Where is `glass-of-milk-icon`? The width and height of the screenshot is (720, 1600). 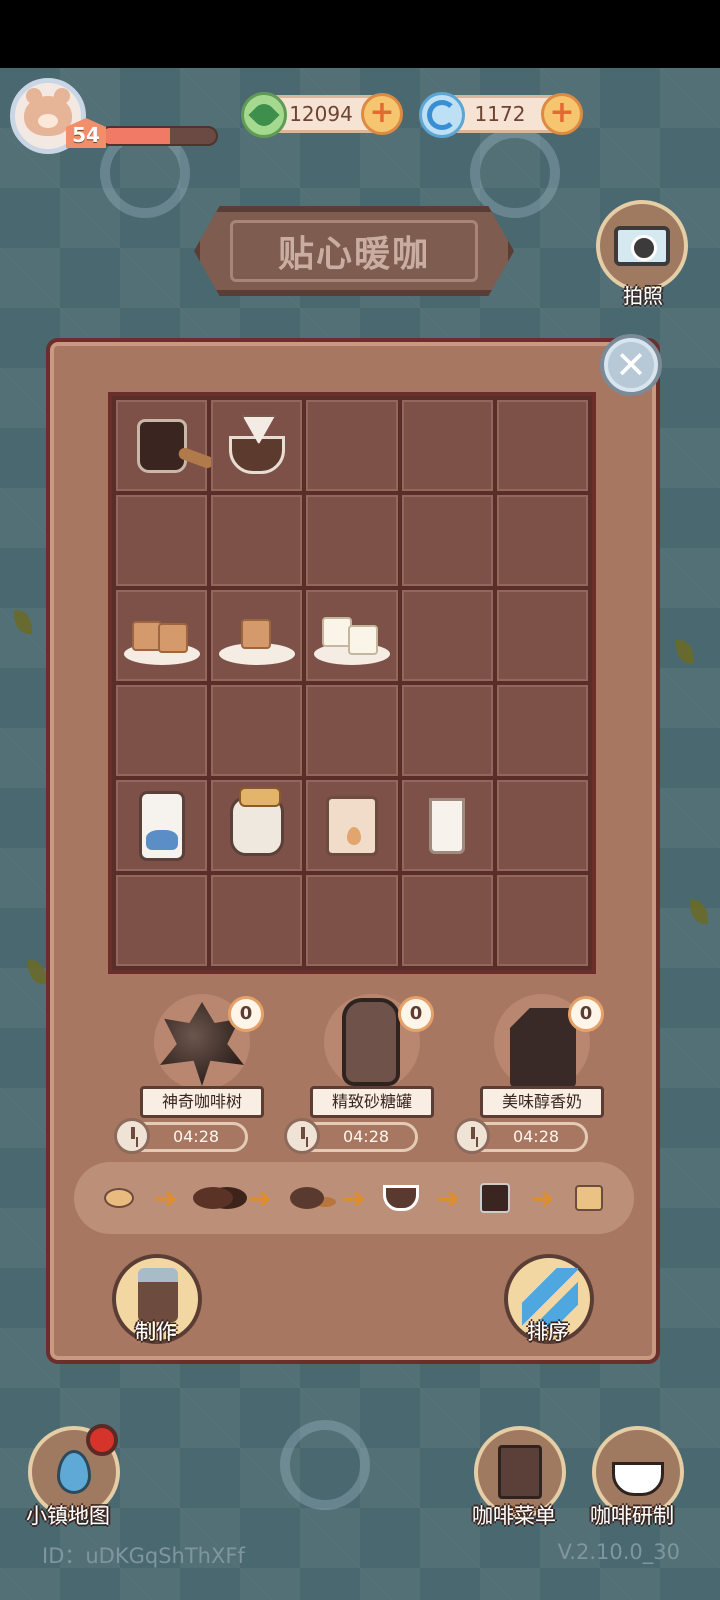
glass-of-milk-icon is located at coordinates (447, 825).